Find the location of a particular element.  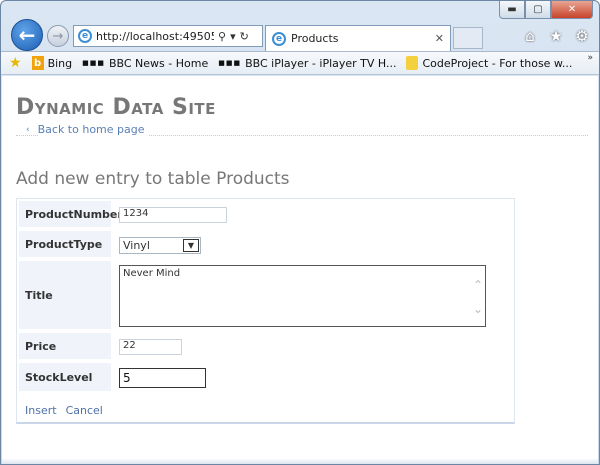

dropdown-icon: ▾ is located at coordinates (233, 36).